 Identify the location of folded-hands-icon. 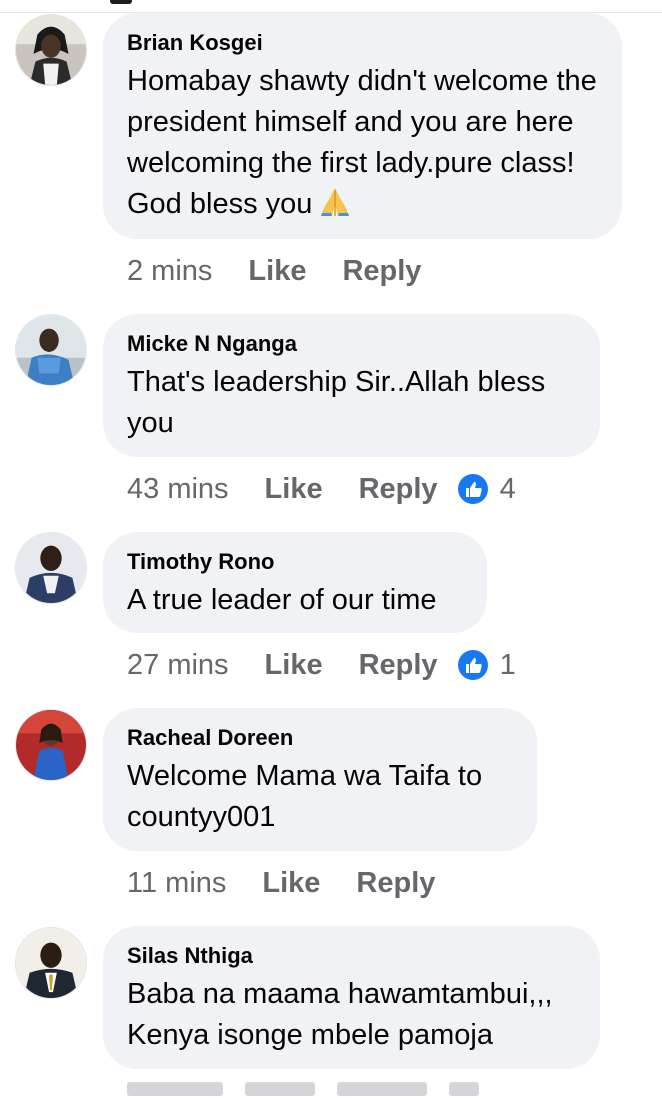
(335, 208).